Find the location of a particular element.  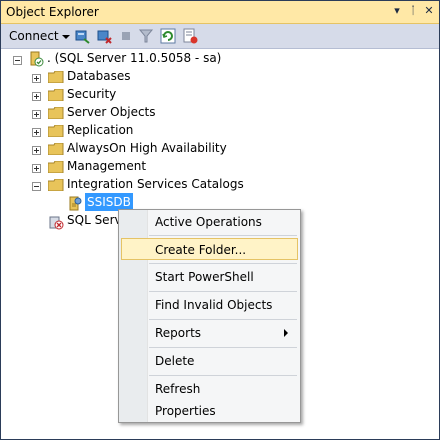

menu-item-label: Active Operations is located at coordinates (208, 222).